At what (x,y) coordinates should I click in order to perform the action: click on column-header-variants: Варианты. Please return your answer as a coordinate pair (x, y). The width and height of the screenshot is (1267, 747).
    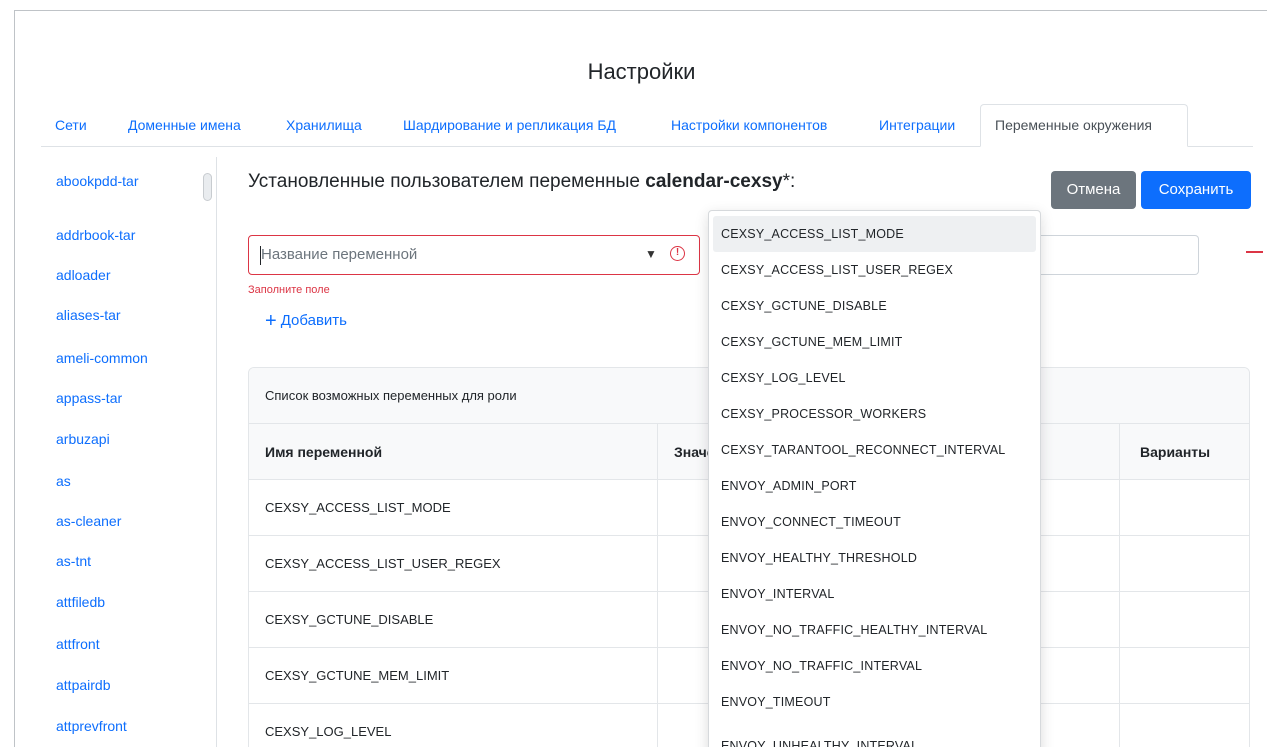
    Looking at the image, I should click on (1175, 452).